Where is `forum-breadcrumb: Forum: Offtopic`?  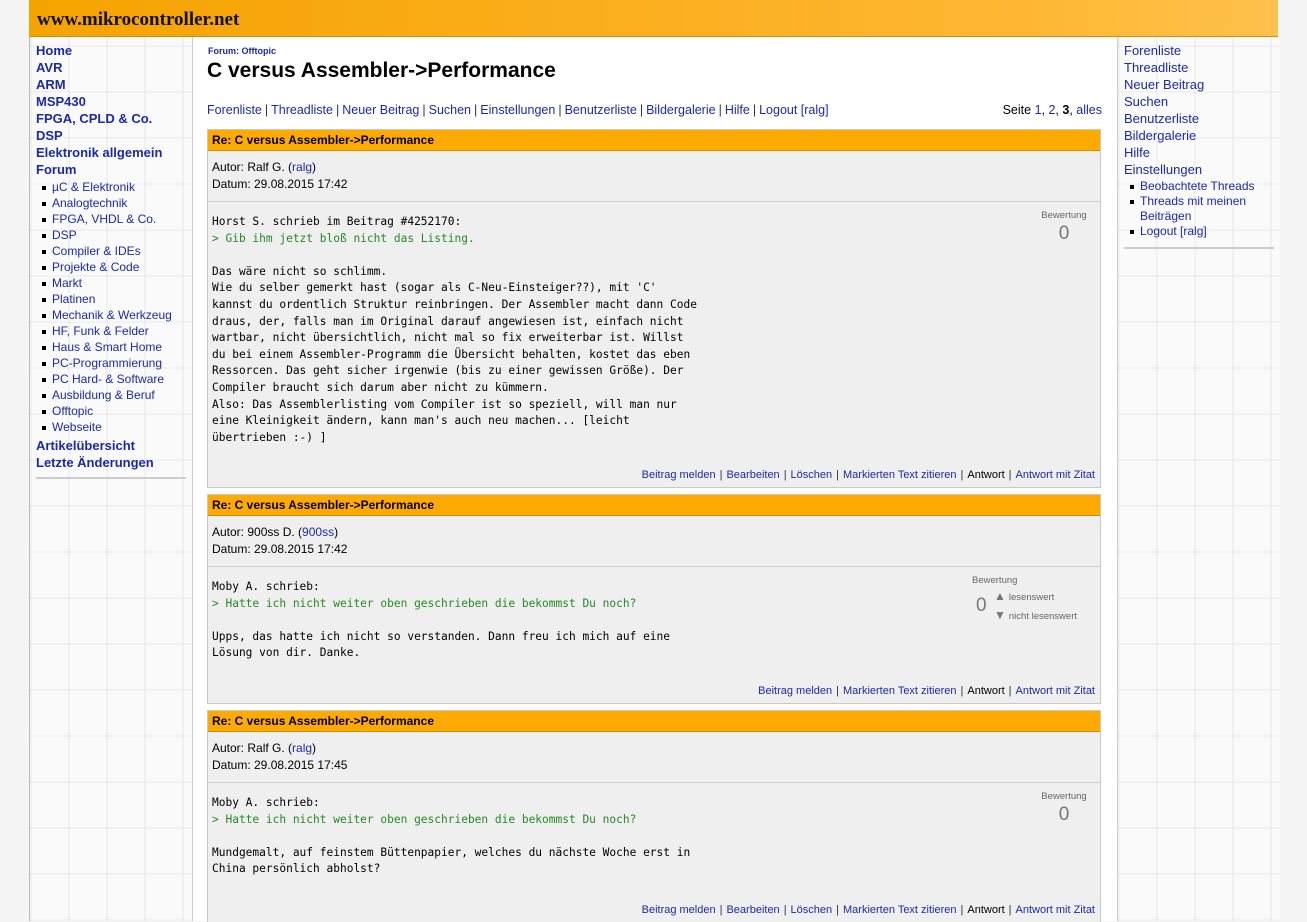 forum-breadcrumb: Forum: Offtopic is located at coordinates (242, 51).